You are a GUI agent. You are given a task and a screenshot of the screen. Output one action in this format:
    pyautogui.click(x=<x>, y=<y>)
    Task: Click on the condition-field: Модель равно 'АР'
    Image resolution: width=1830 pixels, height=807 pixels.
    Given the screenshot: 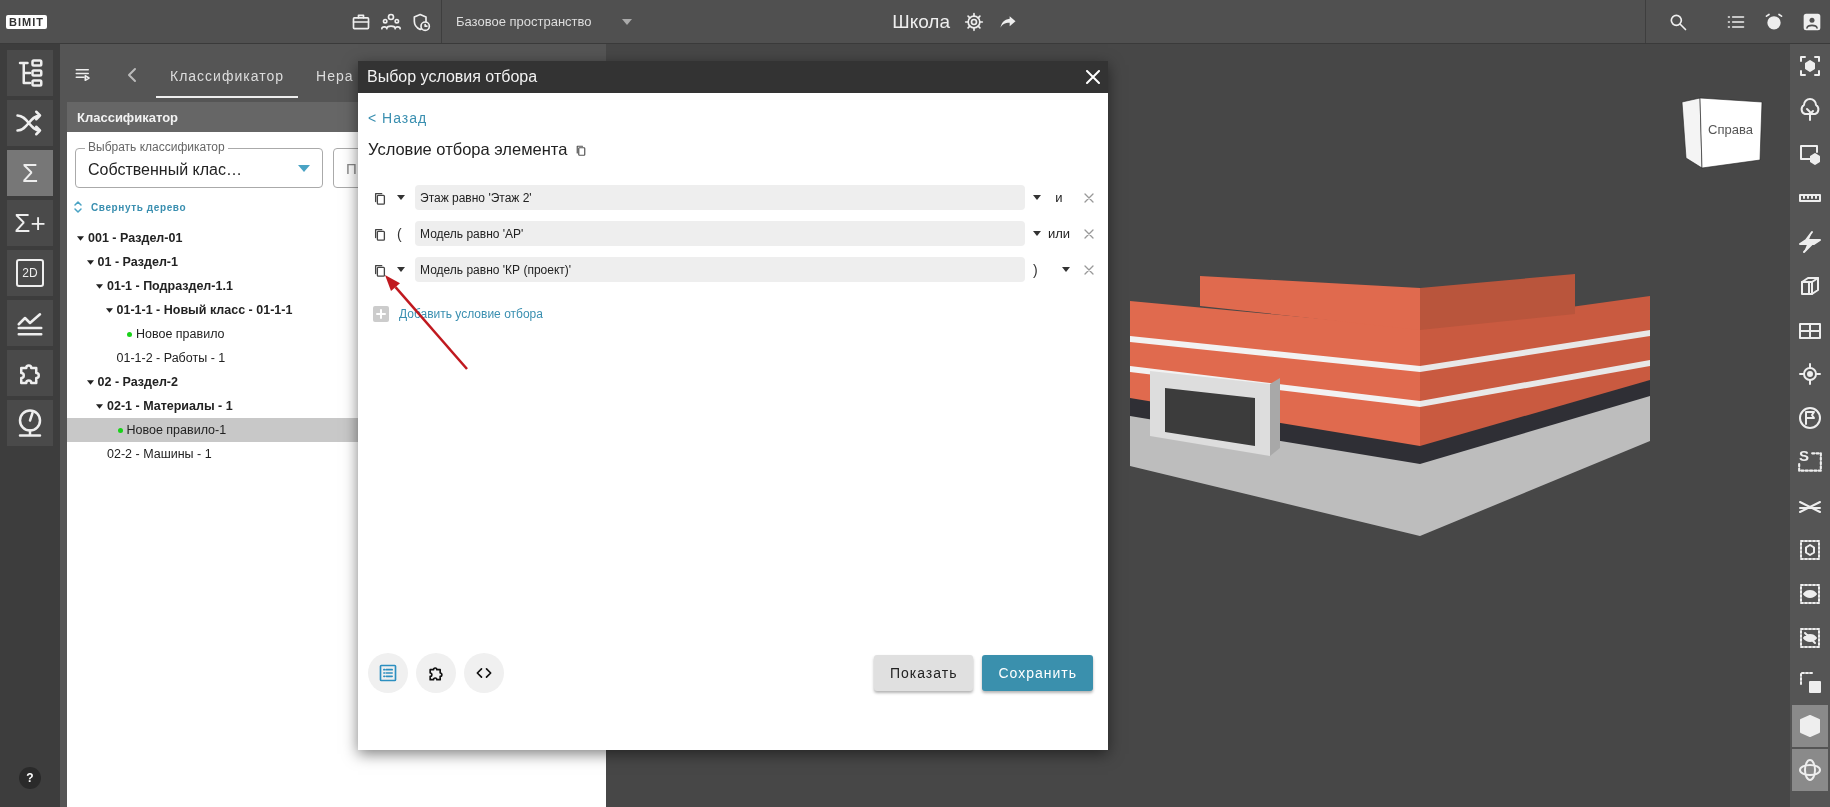 What is the action you would take?
    pyautogui.click(x=720, y=233)
    